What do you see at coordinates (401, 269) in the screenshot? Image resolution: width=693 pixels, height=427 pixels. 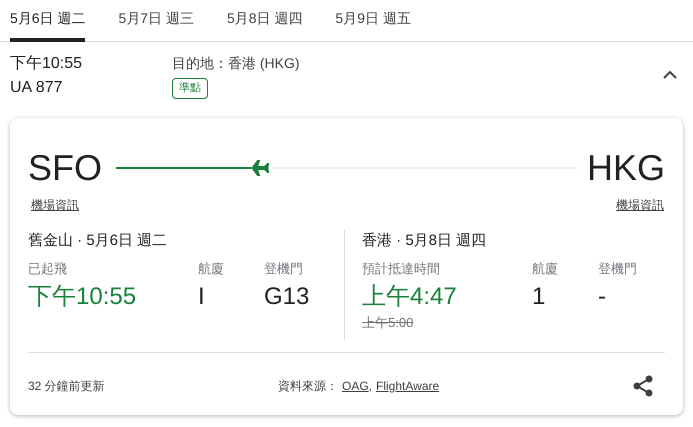 I see `status-label: 預計抵達時間` at bounding box center [401, 269].